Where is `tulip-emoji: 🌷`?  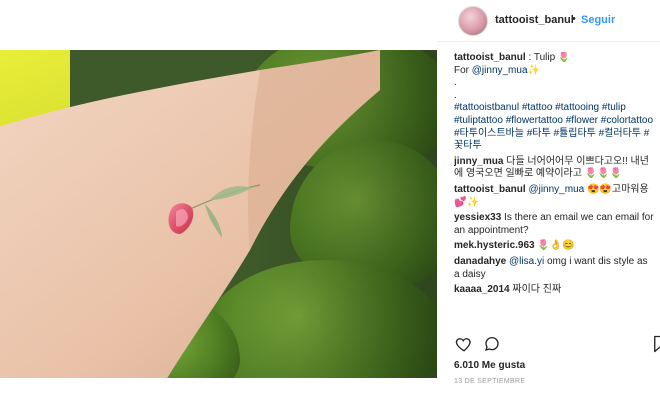
tulip-emoji: 🌷 is located at coordinates (564, 57).